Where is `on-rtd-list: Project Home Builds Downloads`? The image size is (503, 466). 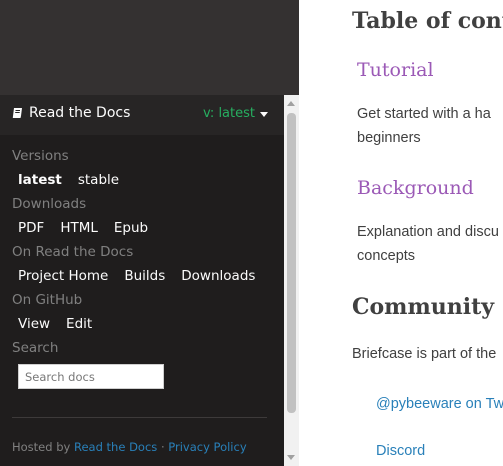 on-rtd-list: Project Home Builds Downloads is located at coordinates (136, 276).